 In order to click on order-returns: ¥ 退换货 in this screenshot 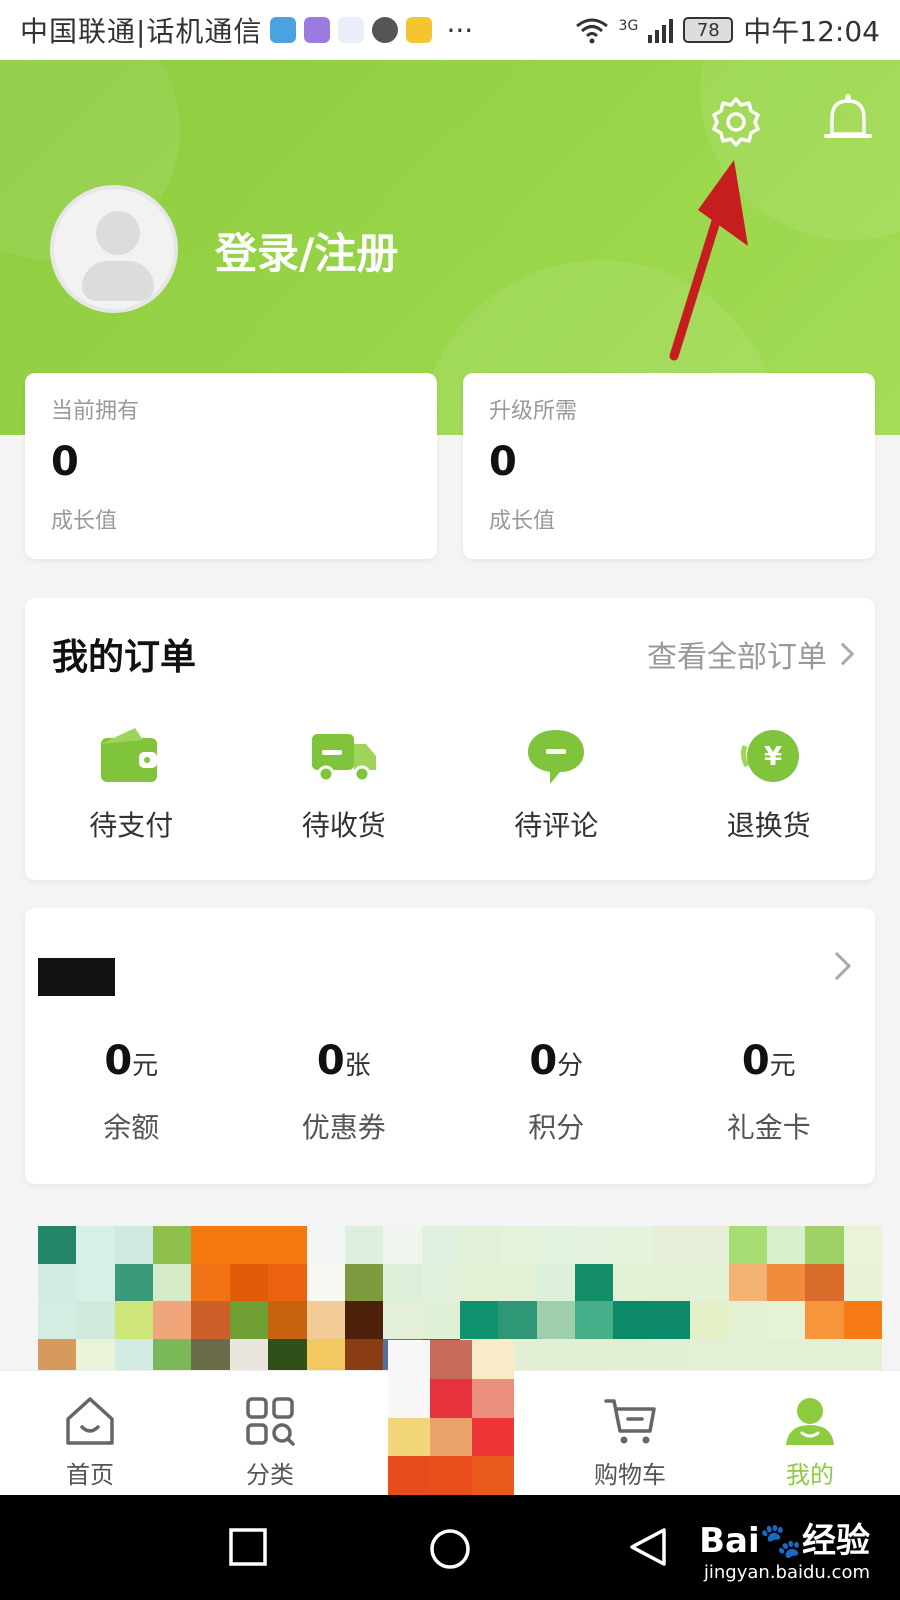, I will do `click(769, 785)`.